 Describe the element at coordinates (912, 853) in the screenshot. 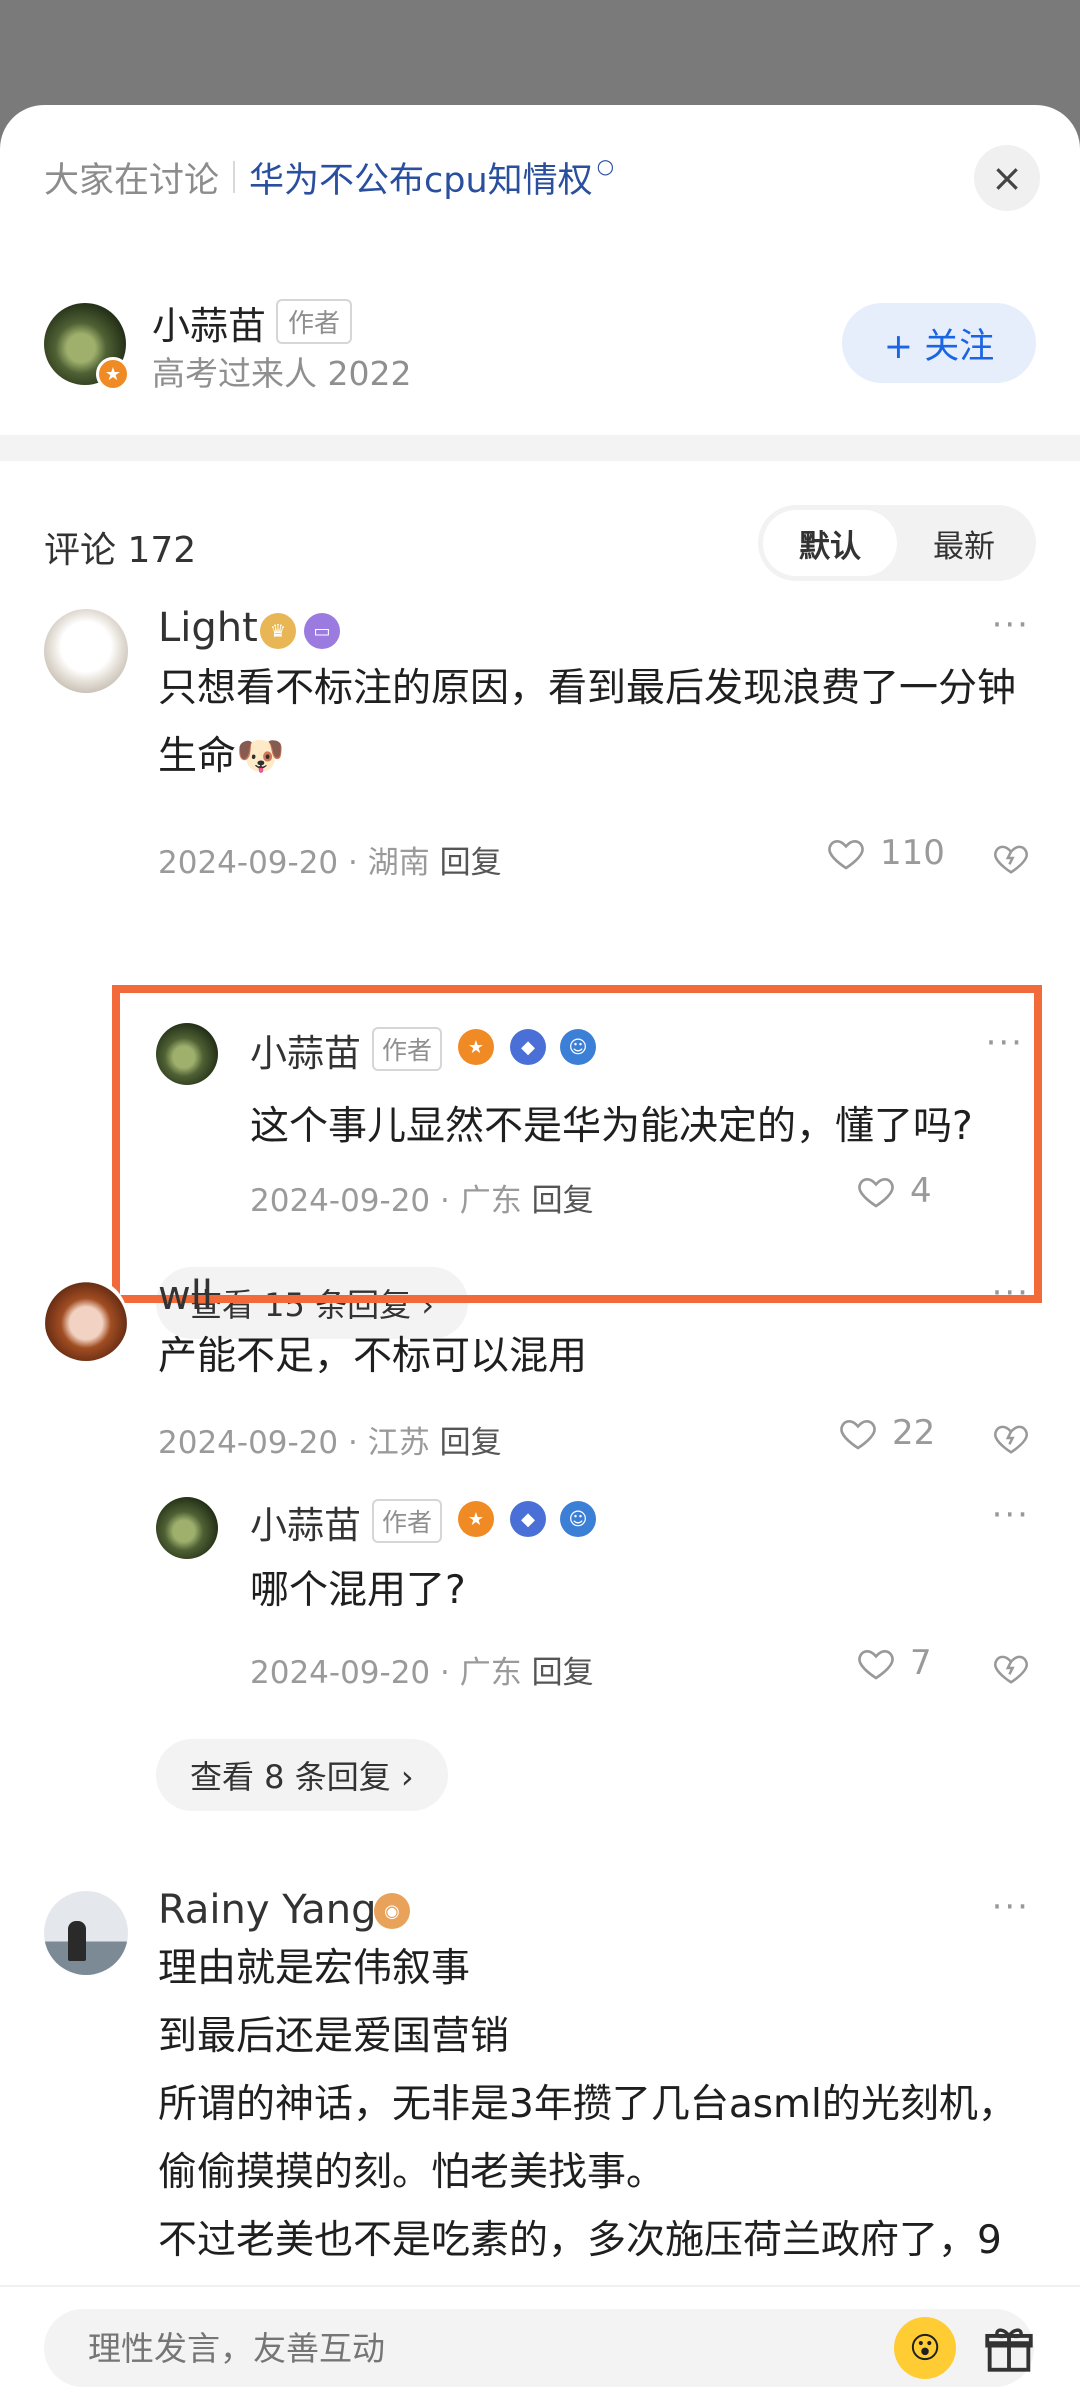

I see `like-count: 110` at that location.